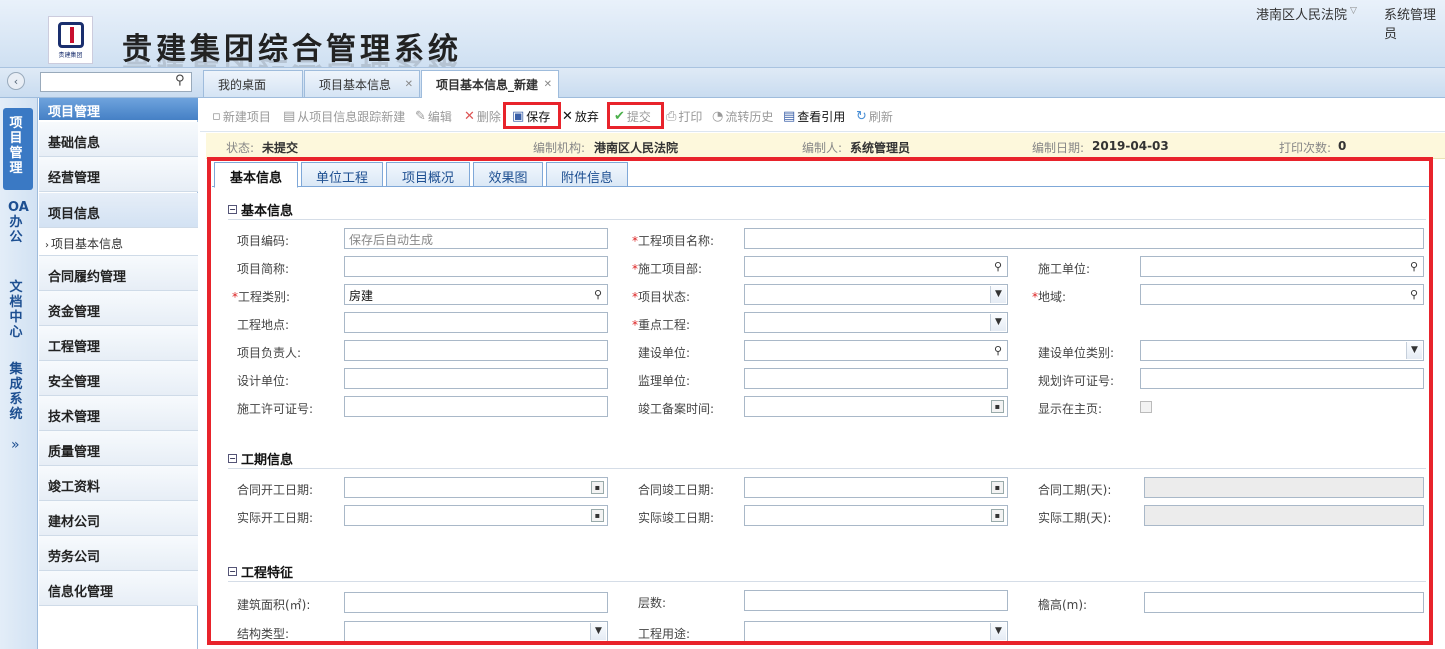 This screenshot has height=649, width=1445. Describe the element at coordinates (718, 116) in the screenshot. I see `history-icon: ◔` at that location.